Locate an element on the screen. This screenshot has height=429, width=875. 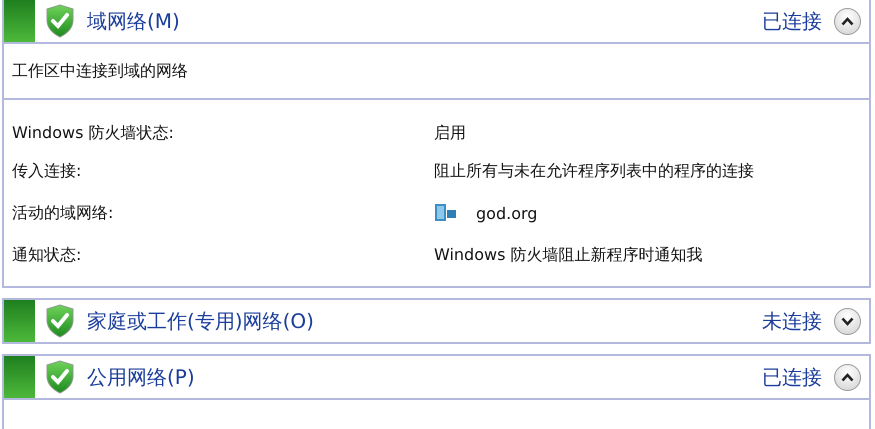
network-title: 家庭或工作(专用)网络(O) is located at coordinates (200, 321).